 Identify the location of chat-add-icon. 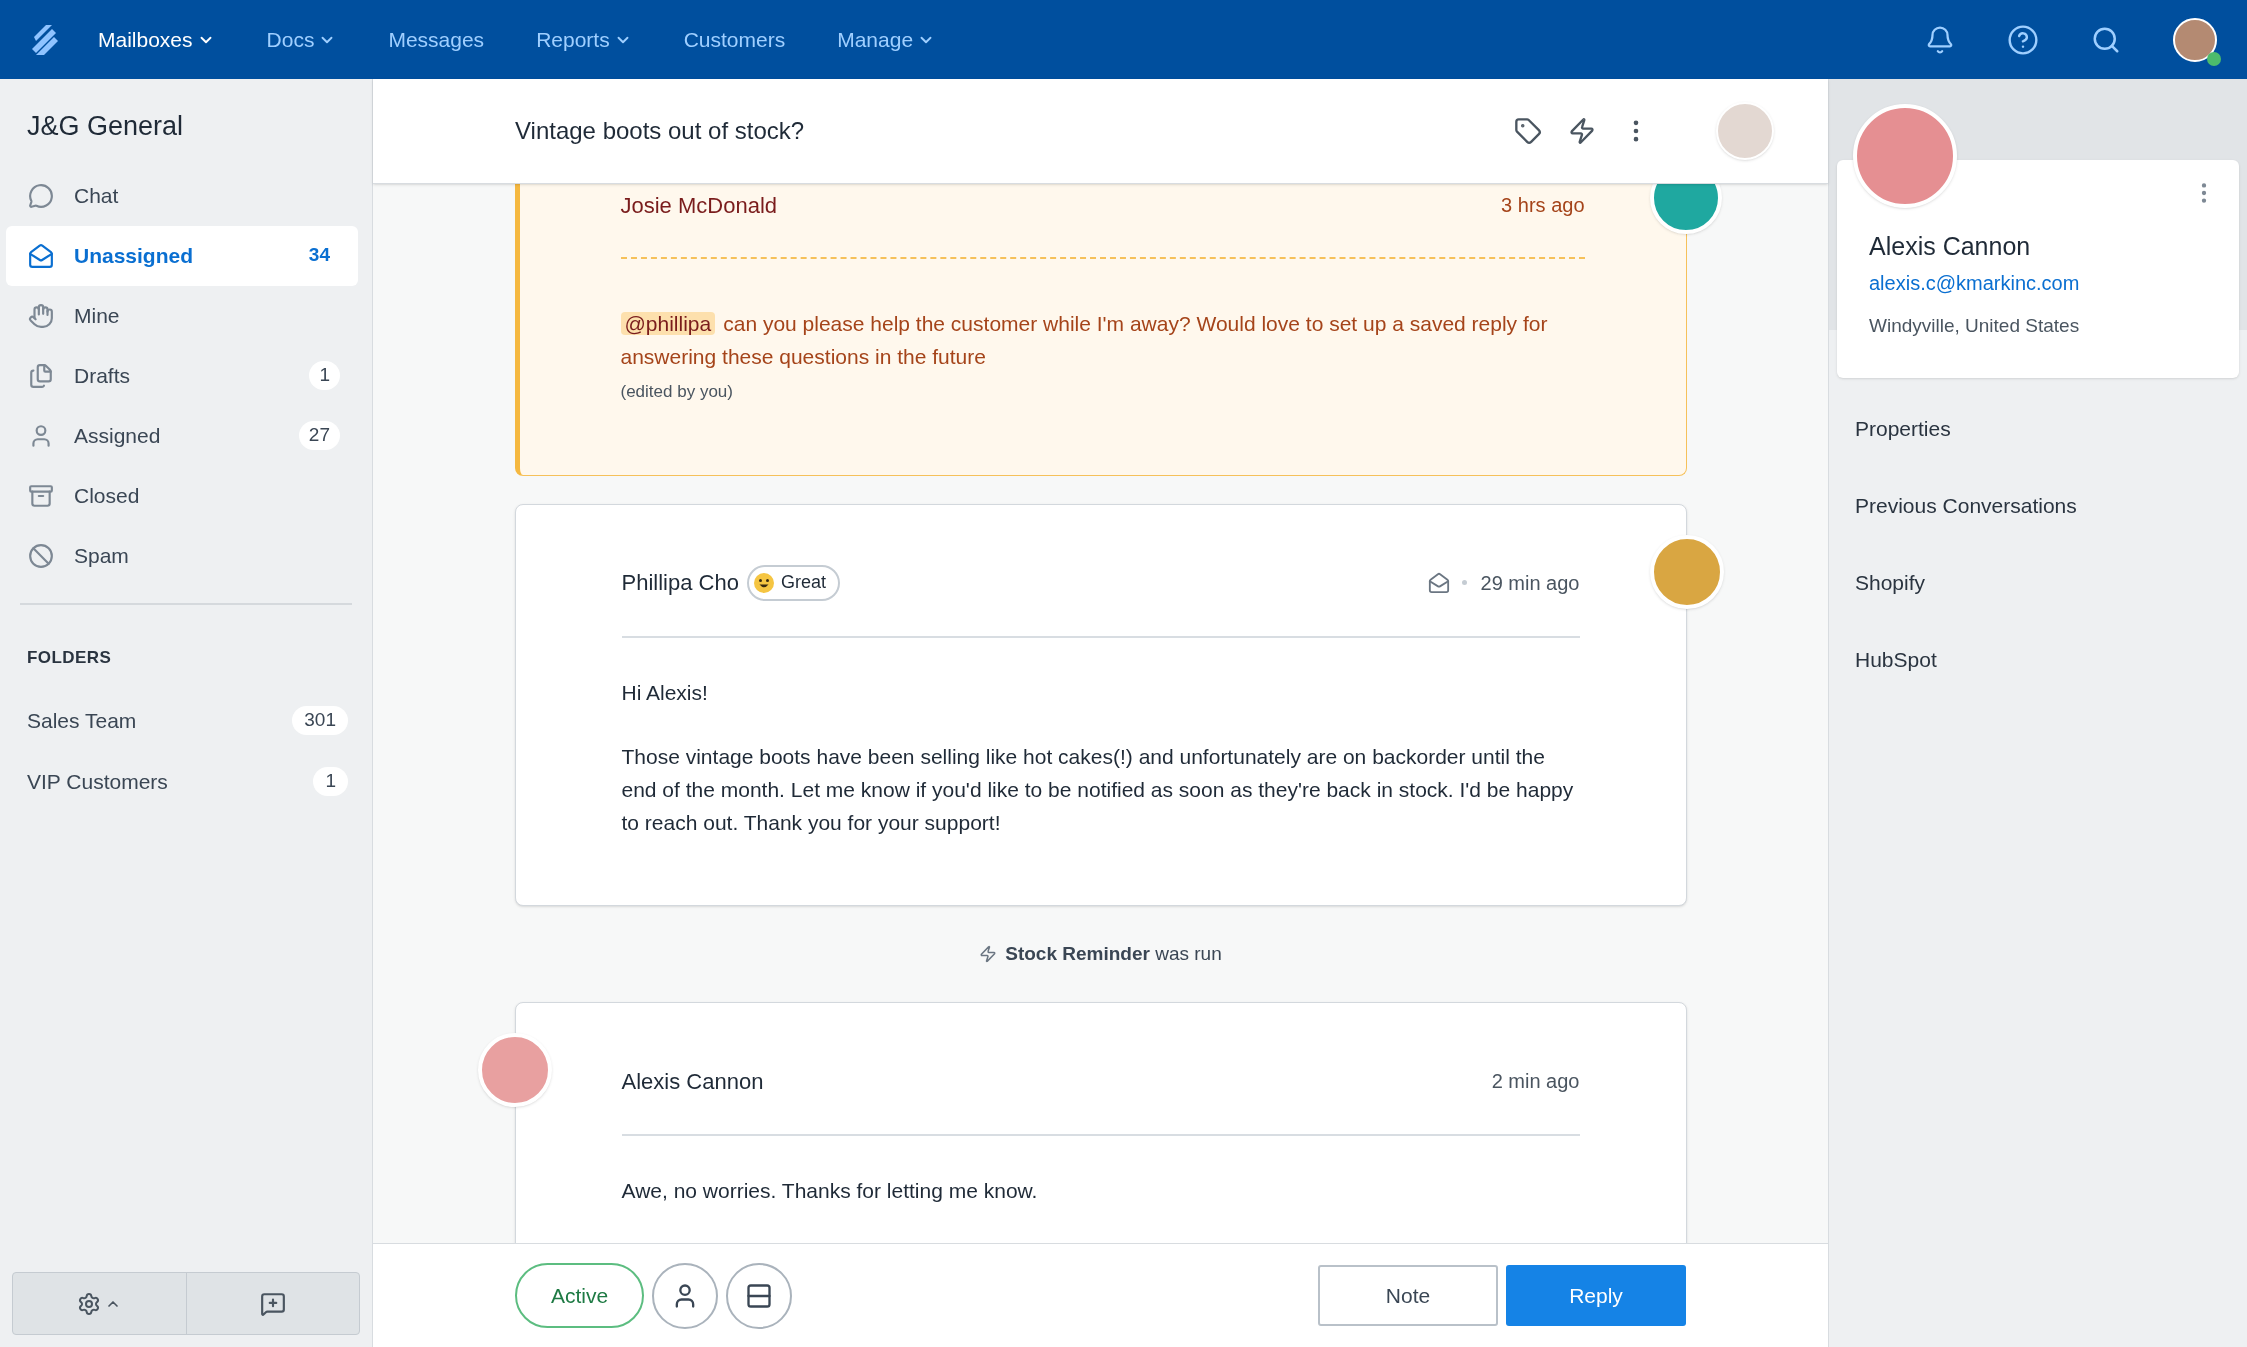
(272, 1303).